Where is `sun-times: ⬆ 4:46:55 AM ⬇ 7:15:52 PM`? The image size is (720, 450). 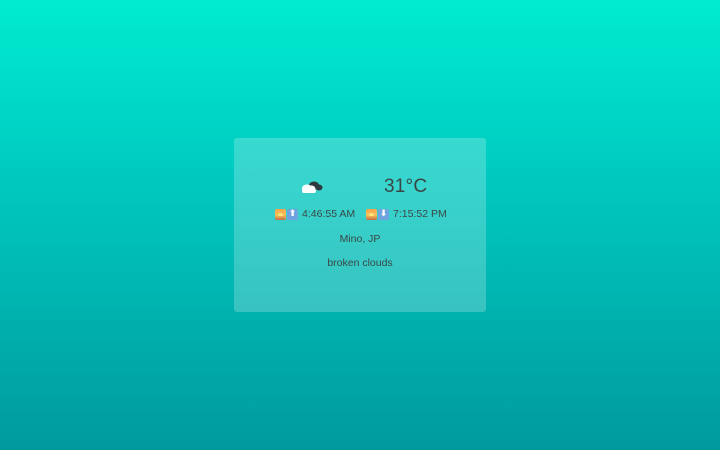
sun-times: ⬆ 4:46:55 AM ⬇ 7:15:52 PM is located at coordinates (360, 215).